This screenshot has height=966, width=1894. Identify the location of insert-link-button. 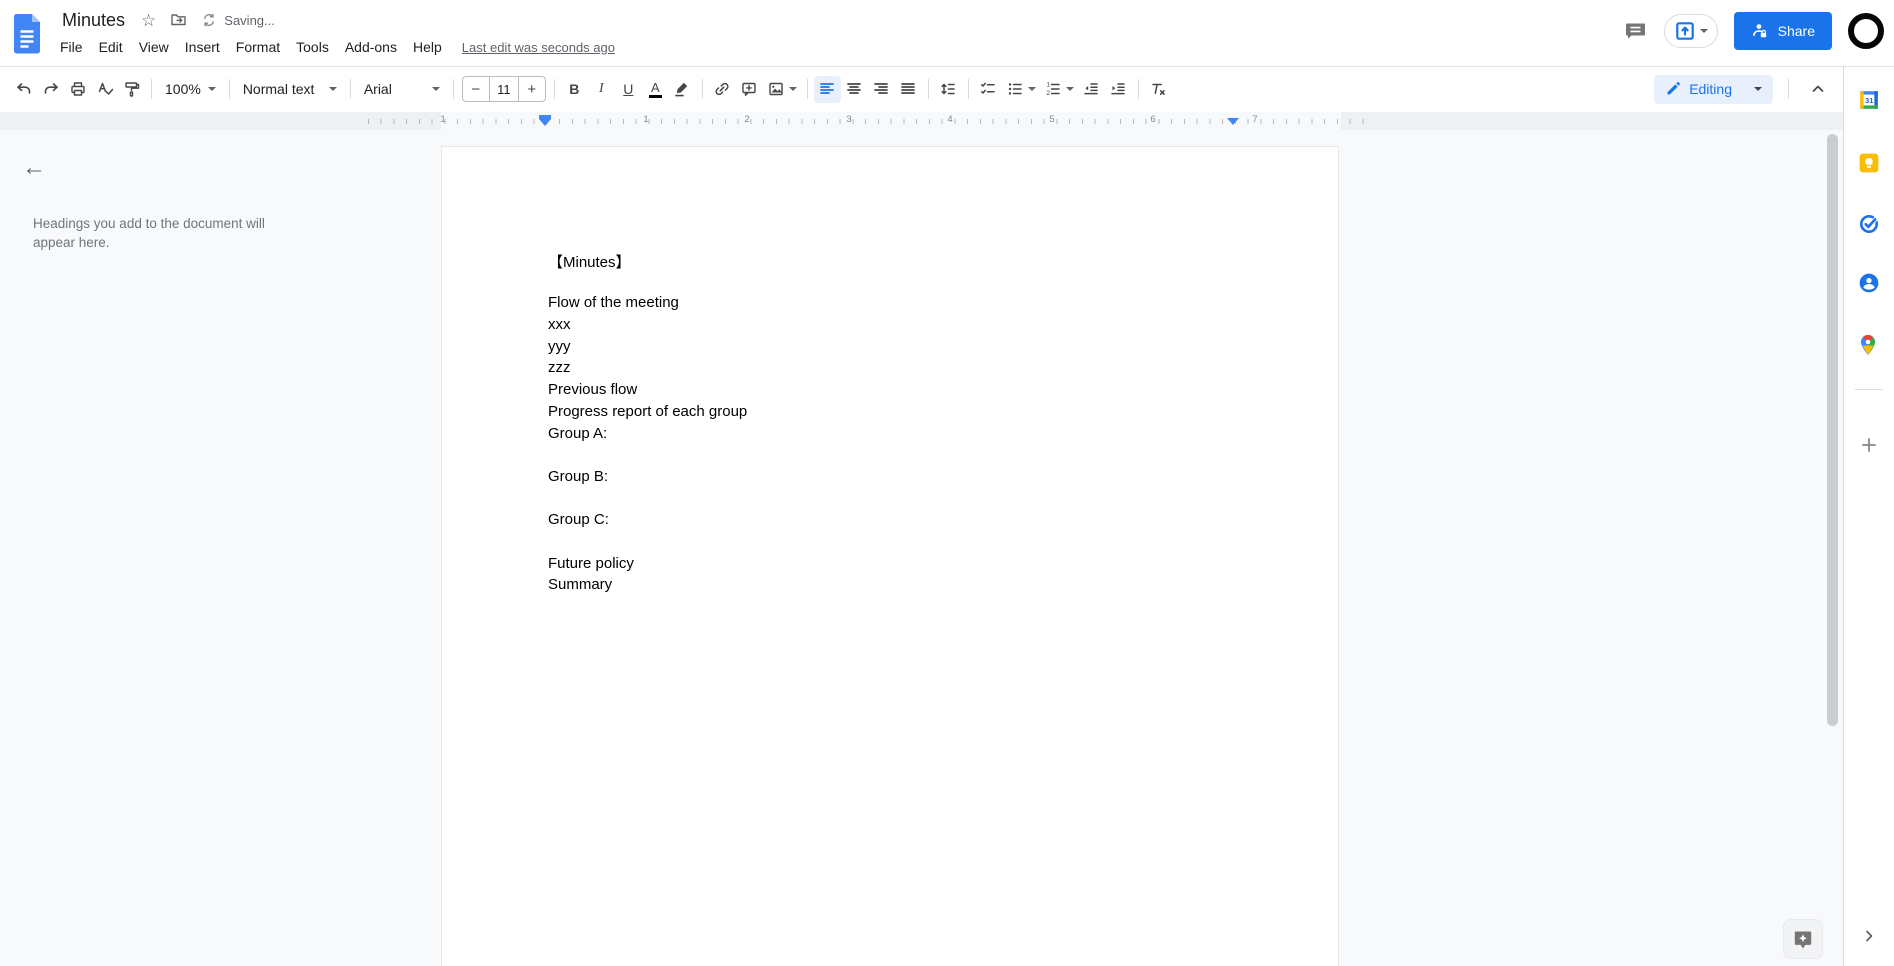
(722, 89).